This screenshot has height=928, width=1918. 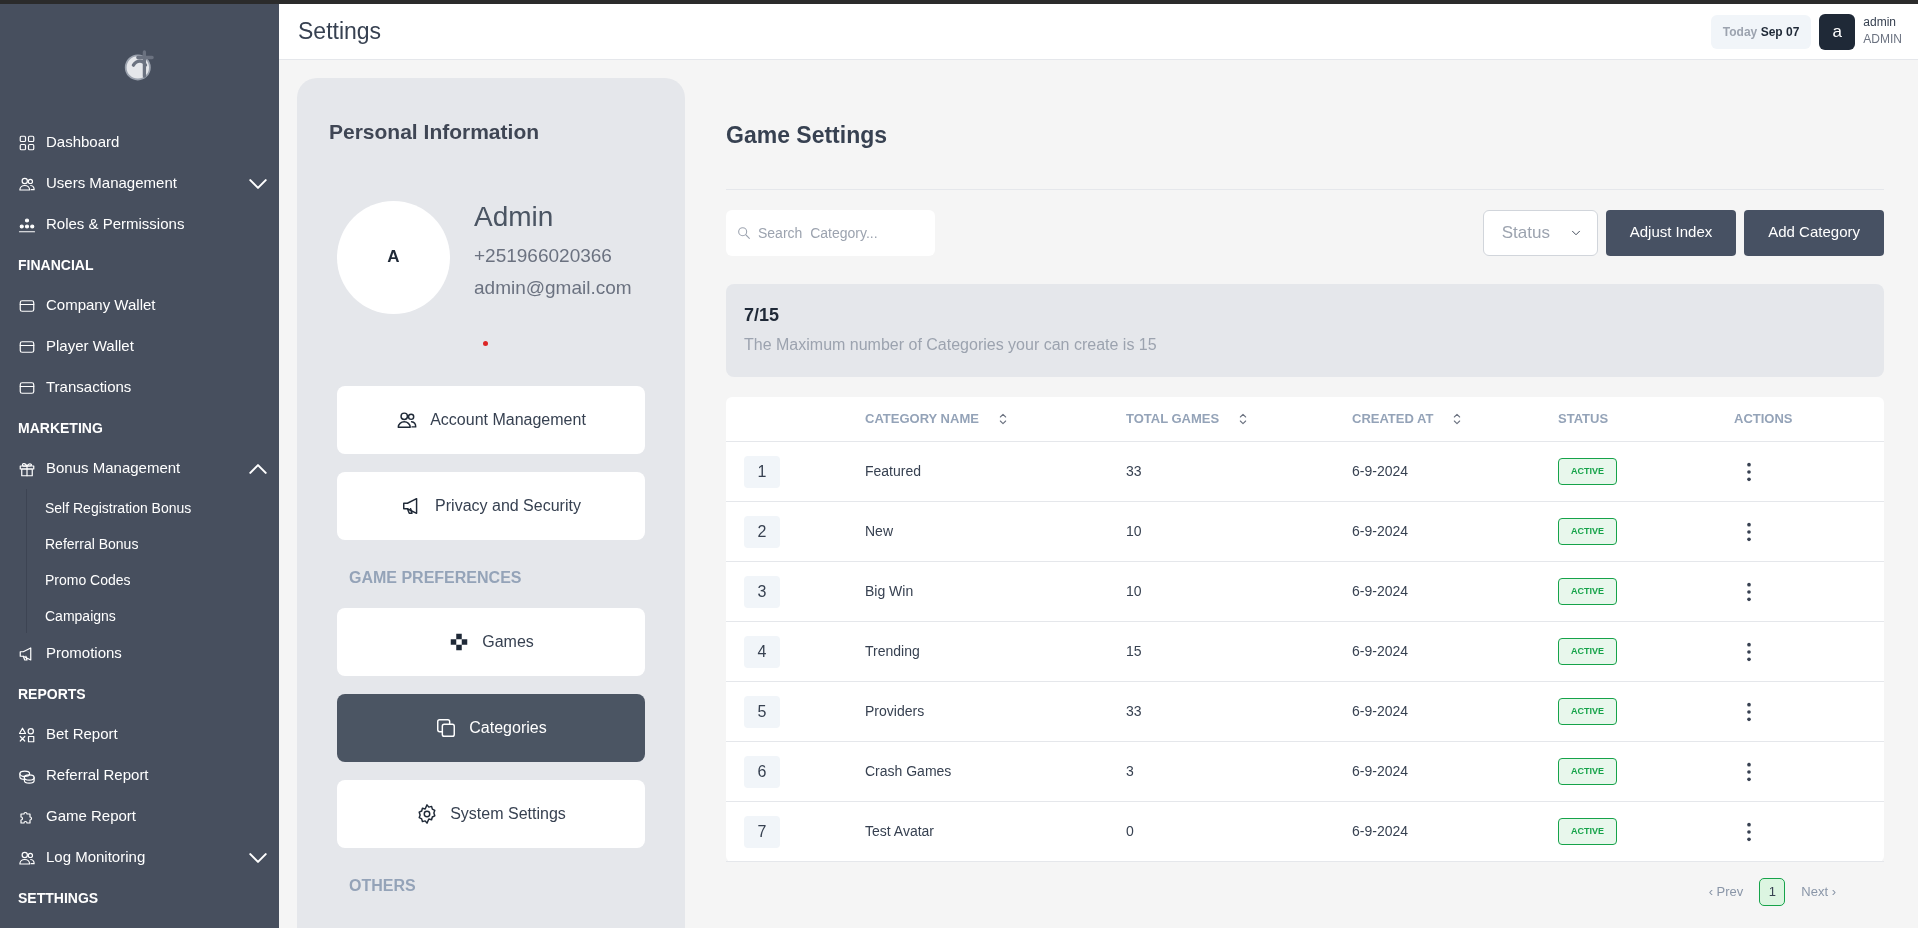 What do you see at coordinates (139, 387) in the screenshot?
I see `nav-item: Transactions` at bounding box center [139, 387].